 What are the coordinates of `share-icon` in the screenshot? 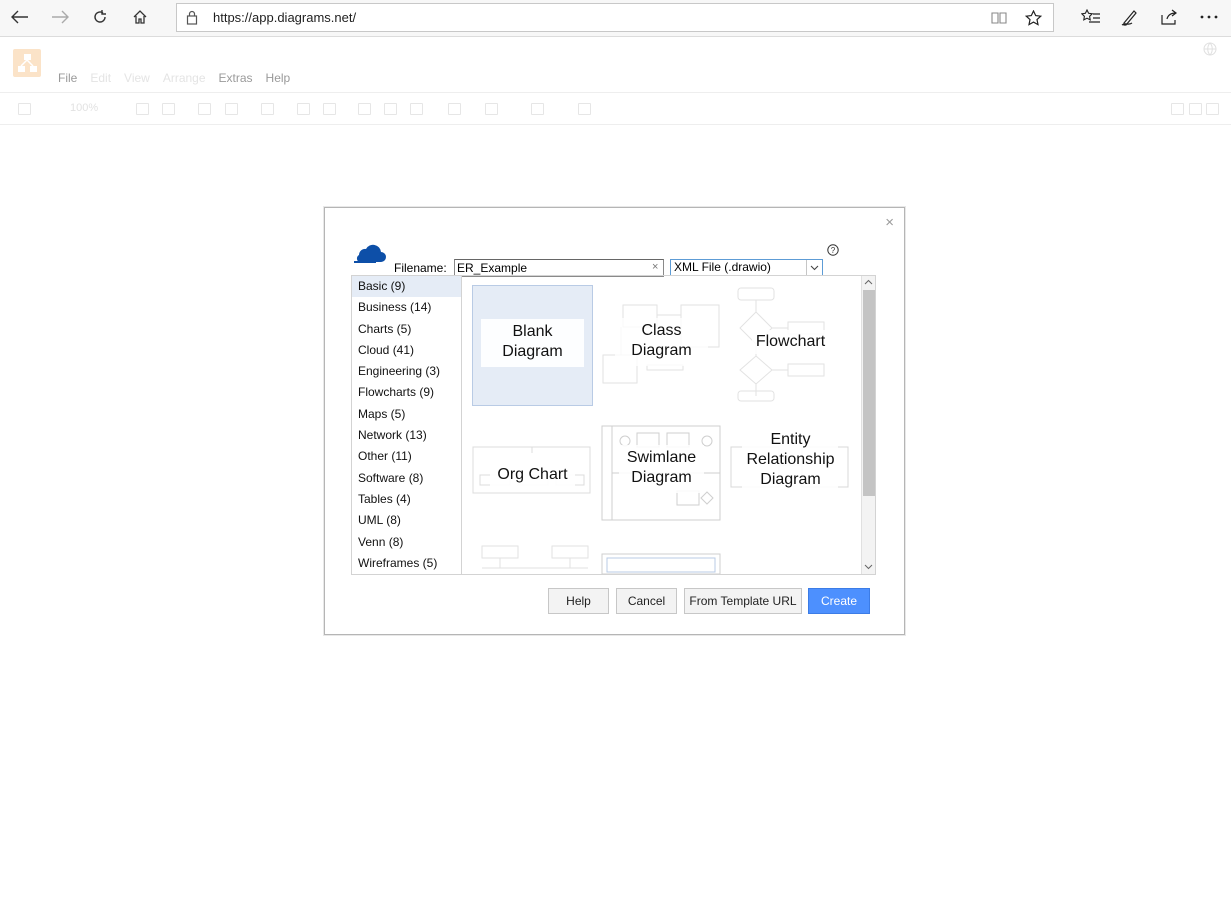 It's located at (1169, 17).